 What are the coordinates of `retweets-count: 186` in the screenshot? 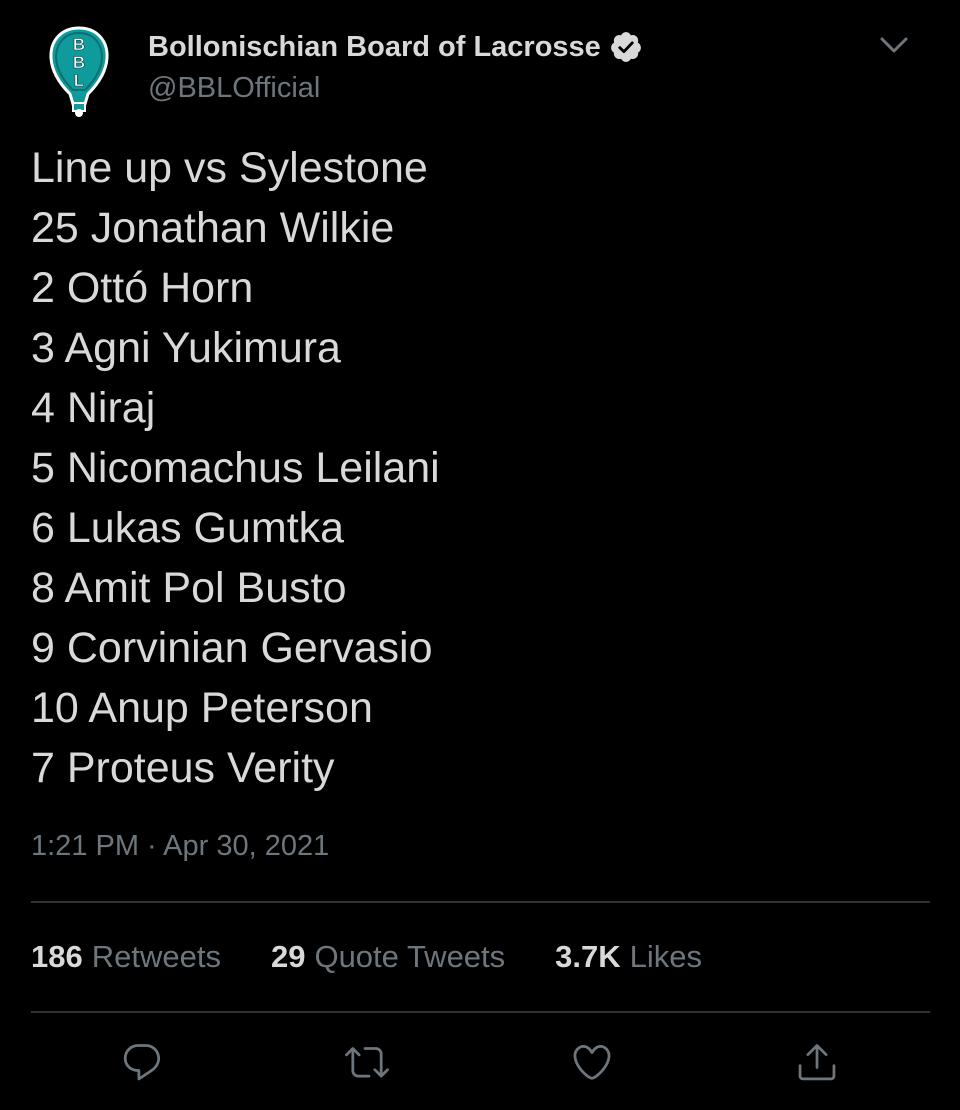 It's located at (57, 956).